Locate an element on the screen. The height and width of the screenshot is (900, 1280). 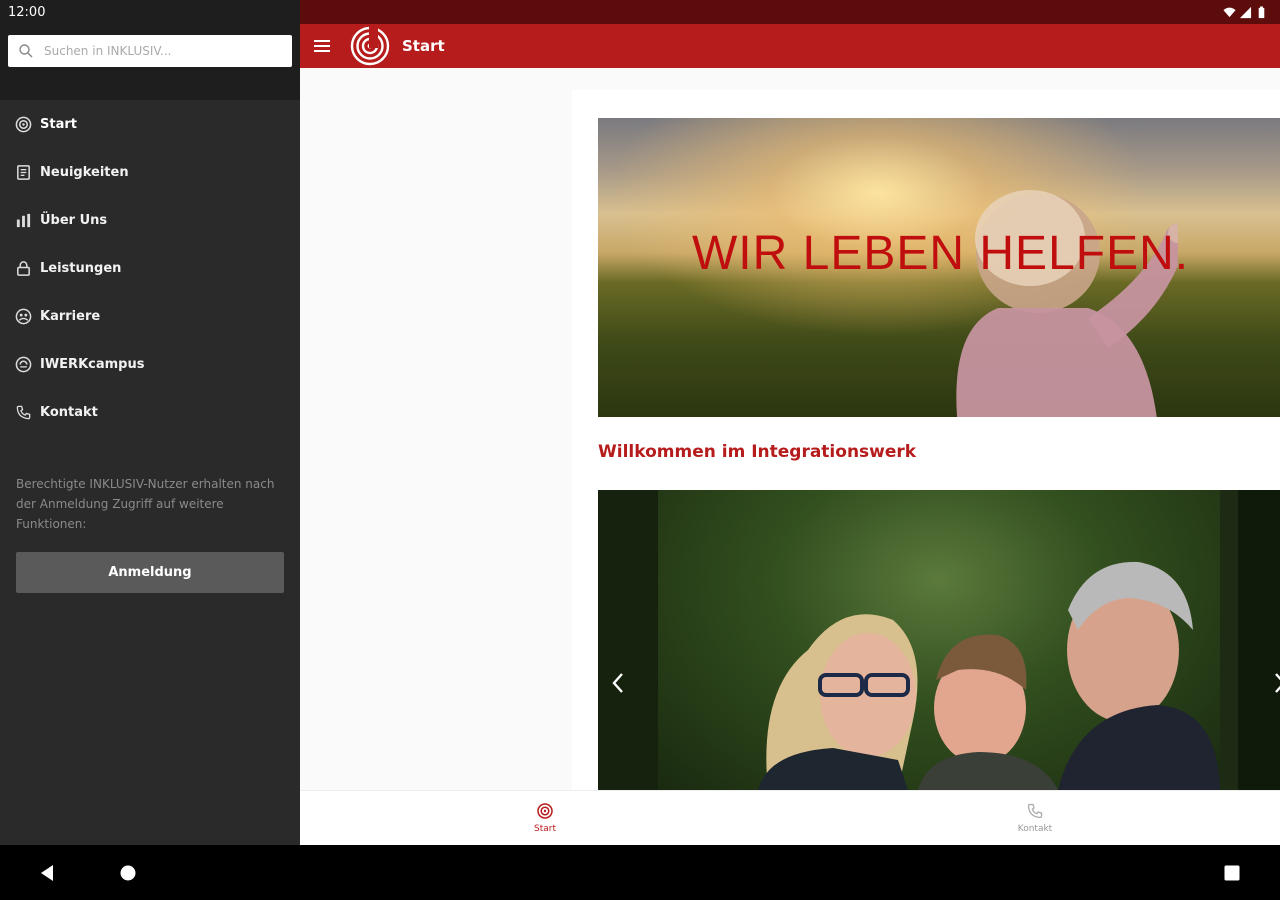
welcome-heading: Willkommen im Integrationswerk is located at coordinates (757, 452).